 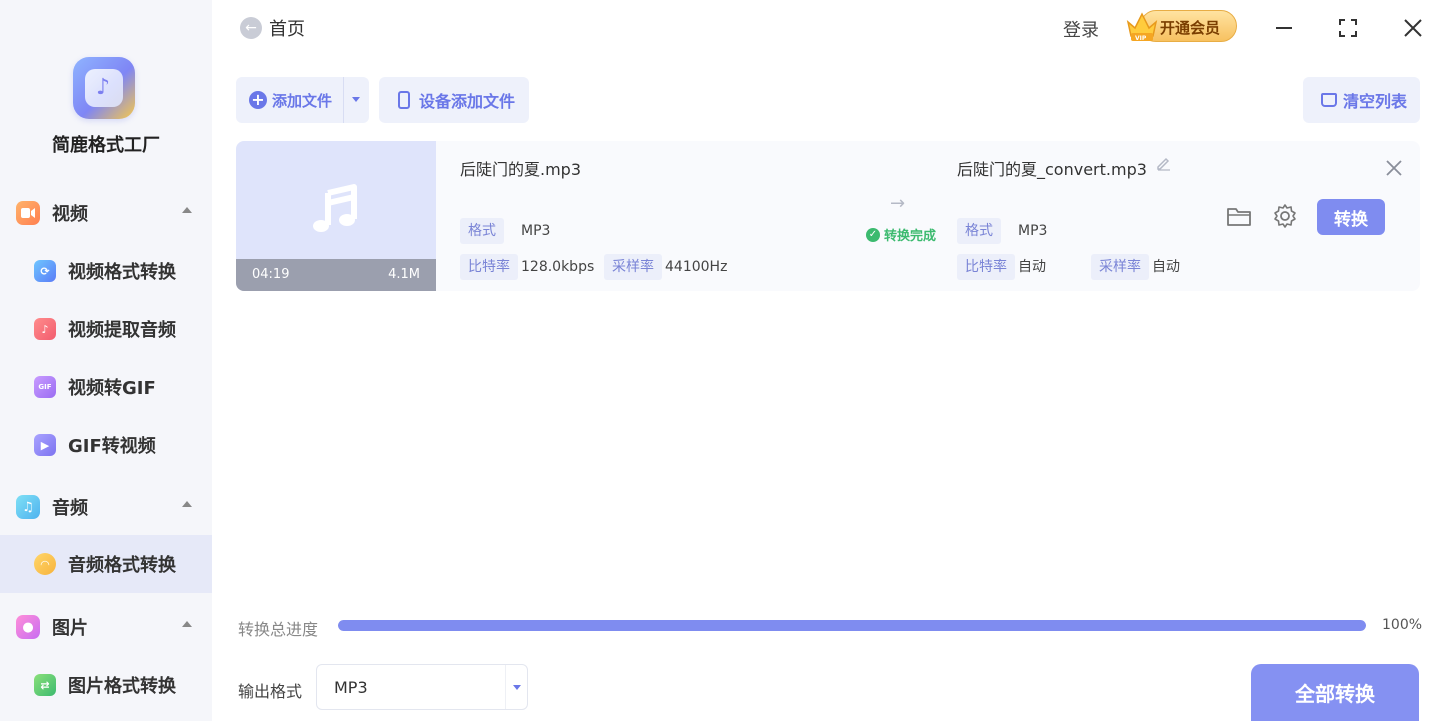 What do you see at coordinates (1033, 231) in the screenshot?
I see `target-format-value: MP3` at bounding box center [1033, 231].